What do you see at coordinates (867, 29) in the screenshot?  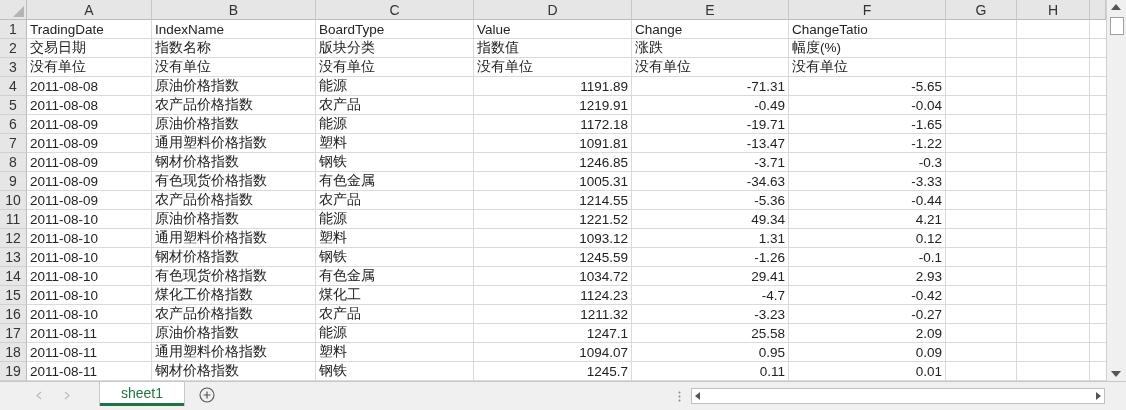 I see `table-cell: ChangeTatio` at bounding box center [867, 29].